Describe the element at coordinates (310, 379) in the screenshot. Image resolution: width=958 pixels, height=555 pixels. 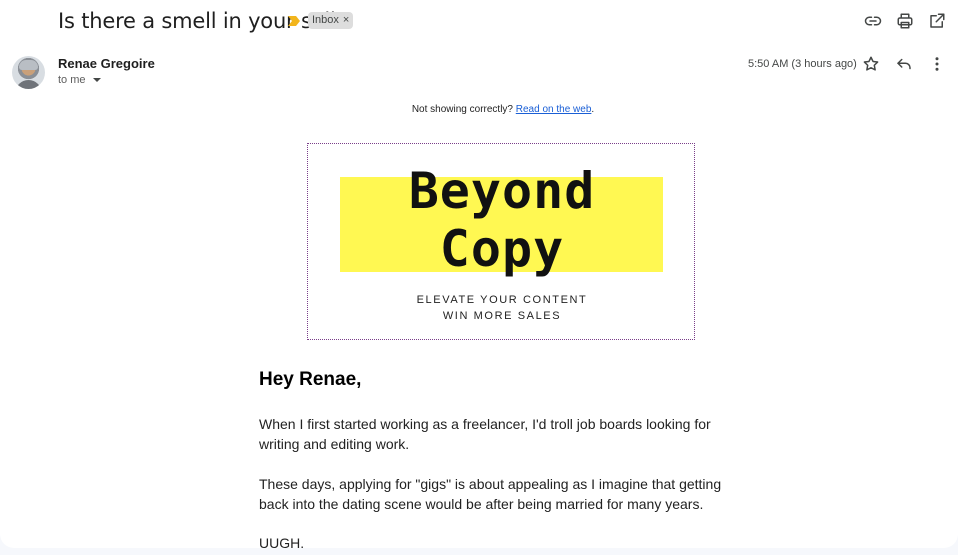
I see `email-greeting: Hey Renae,` at that location.